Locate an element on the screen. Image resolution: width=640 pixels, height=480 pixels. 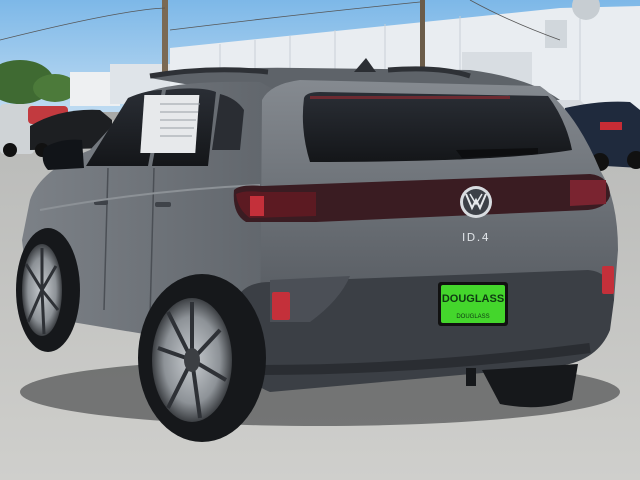
license-plate: DOUGLASS DOUGLASS is located at coordinates (473, 304).